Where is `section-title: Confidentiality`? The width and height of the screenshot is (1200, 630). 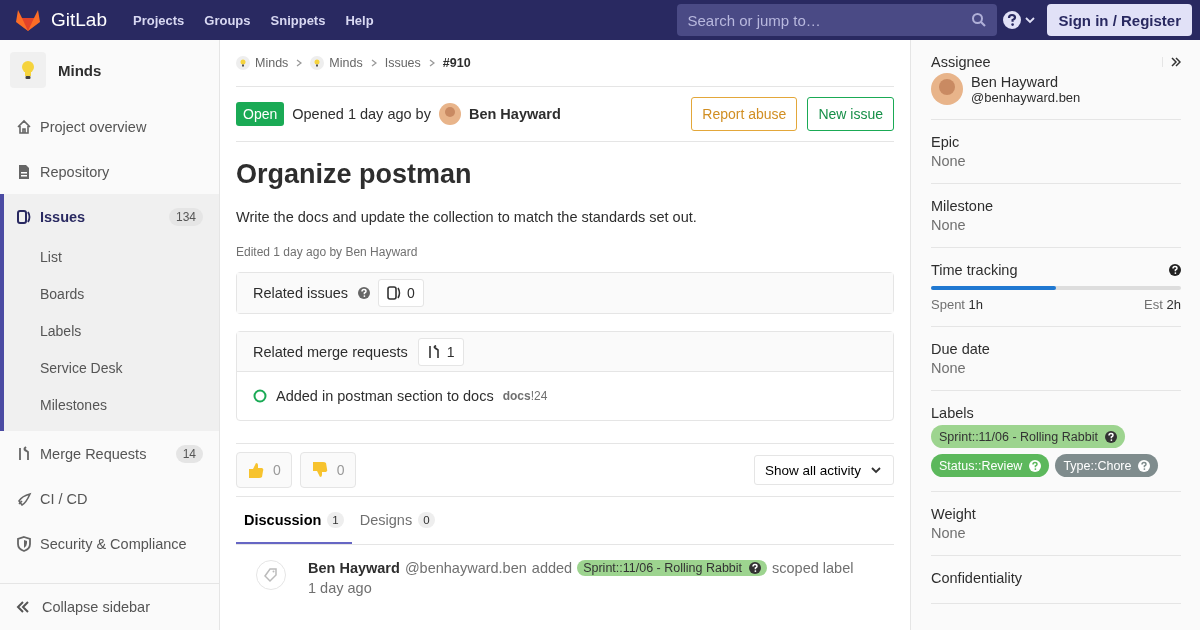
section-title: Confidentiality is located at coordinates (977, 578).